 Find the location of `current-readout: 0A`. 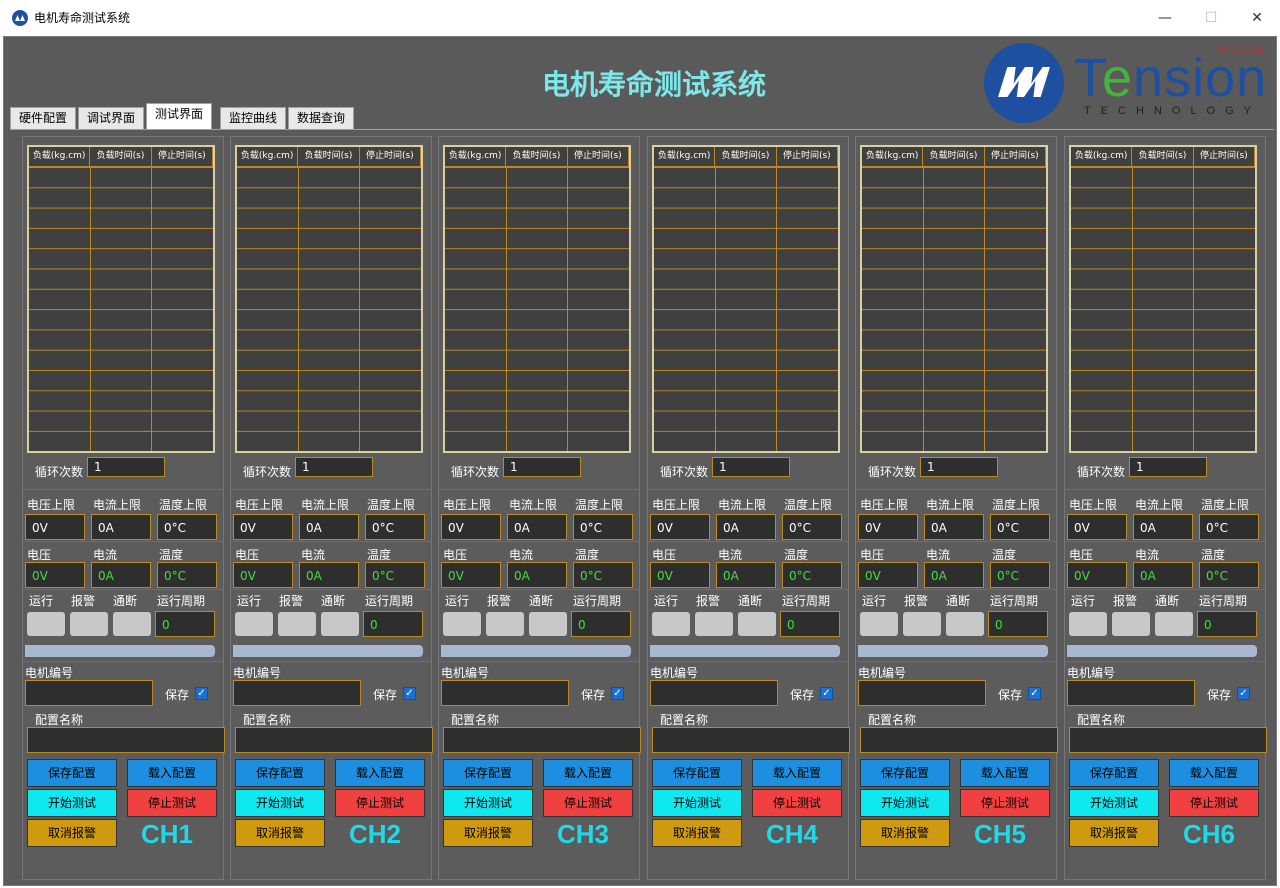

current-readout: 0A is located at coordinates (329, 575).